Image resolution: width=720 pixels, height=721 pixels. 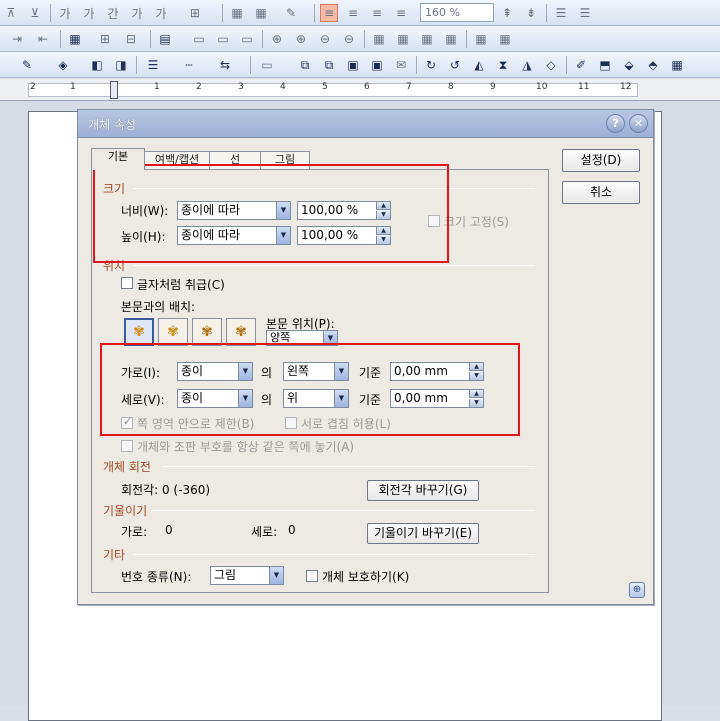 I want to click on spacing-up-icon: ⇞, so click(x=507, y=13).